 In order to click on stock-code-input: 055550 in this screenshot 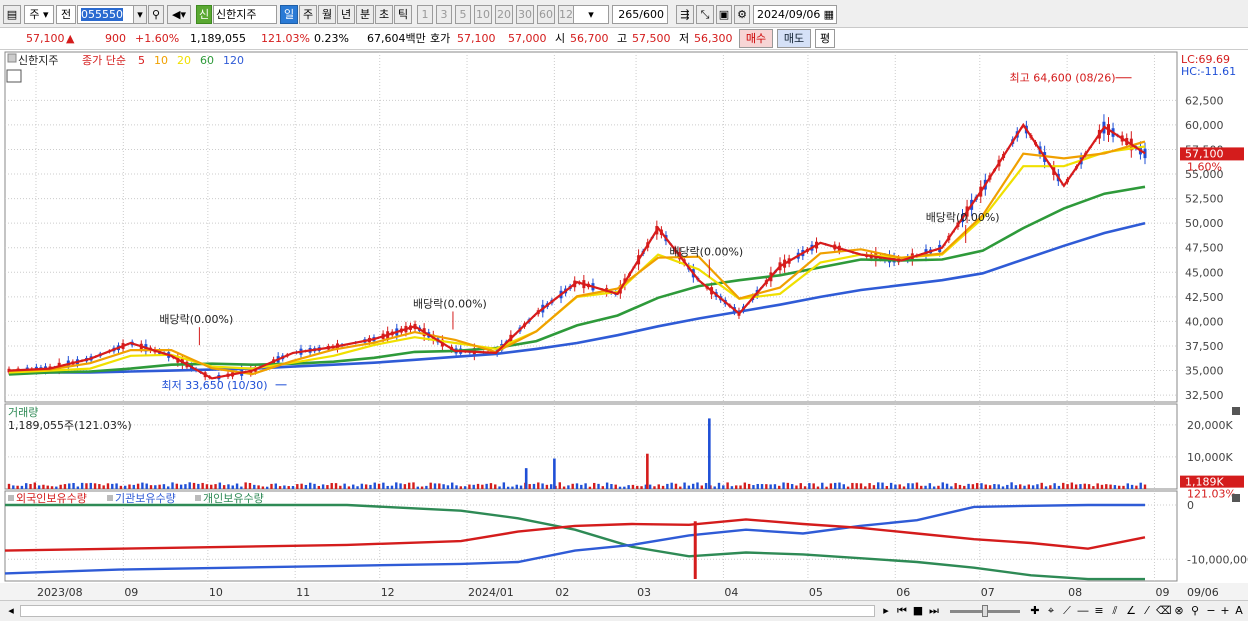, I will do `click(107, 14)`.